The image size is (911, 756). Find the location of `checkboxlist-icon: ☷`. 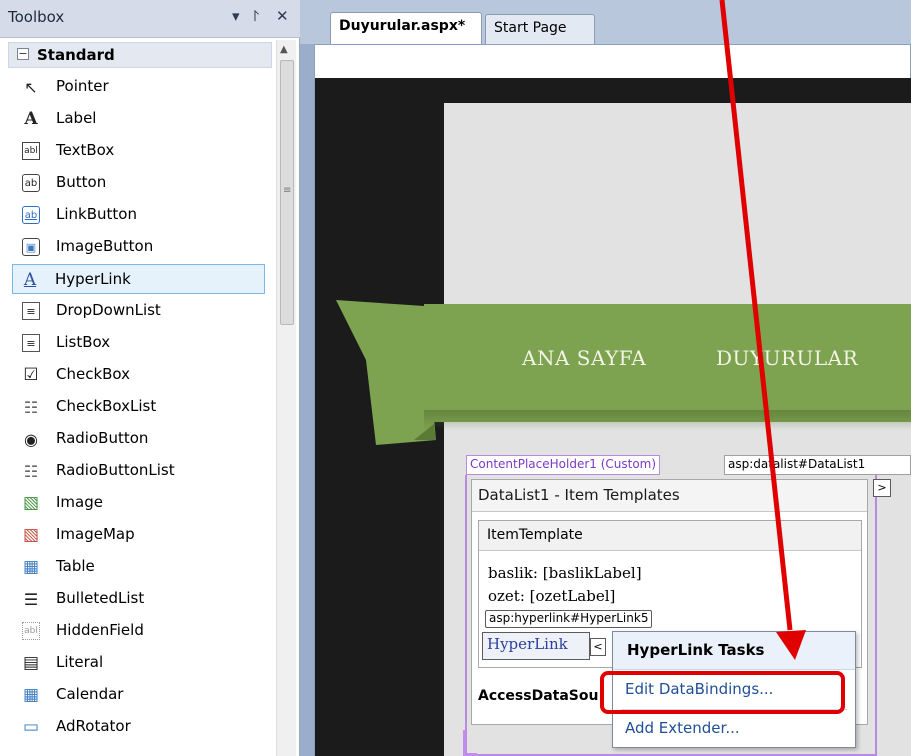

checkboxlist-icon: ☷ is located at coordinates (31, 407).